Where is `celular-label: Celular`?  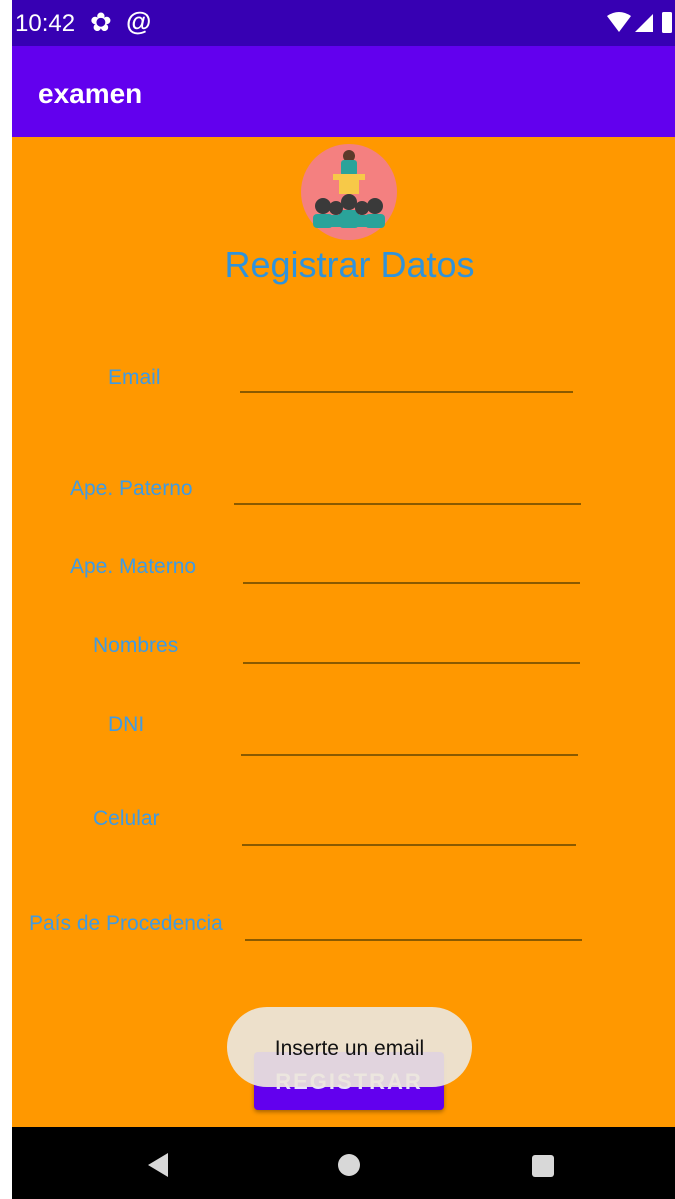
celular-label: Celular is located at coordinates (126, 818).